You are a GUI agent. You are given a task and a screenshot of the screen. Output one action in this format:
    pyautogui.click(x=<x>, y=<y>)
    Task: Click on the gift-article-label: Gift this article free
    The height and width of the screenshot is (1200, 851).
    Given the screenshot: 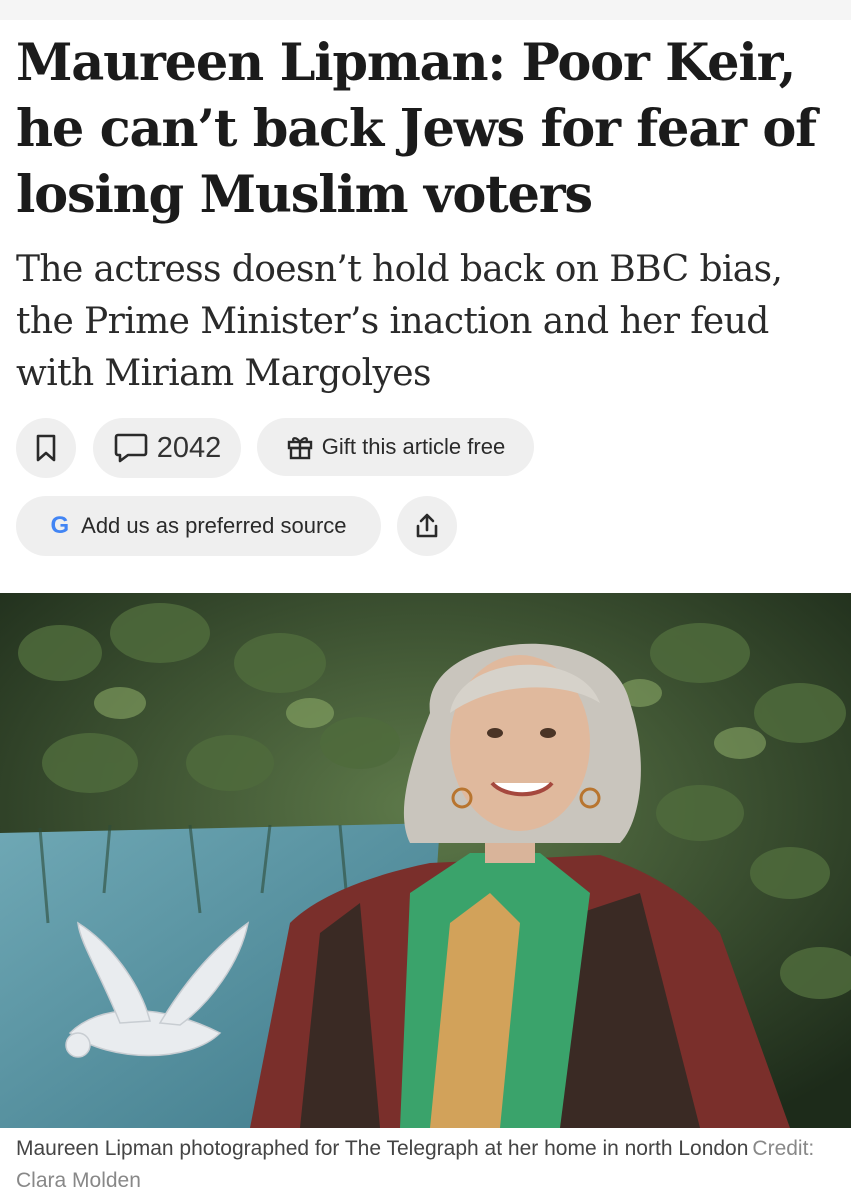 What is the action you would take?
    pyautogui.click(x=413, y=446)
    